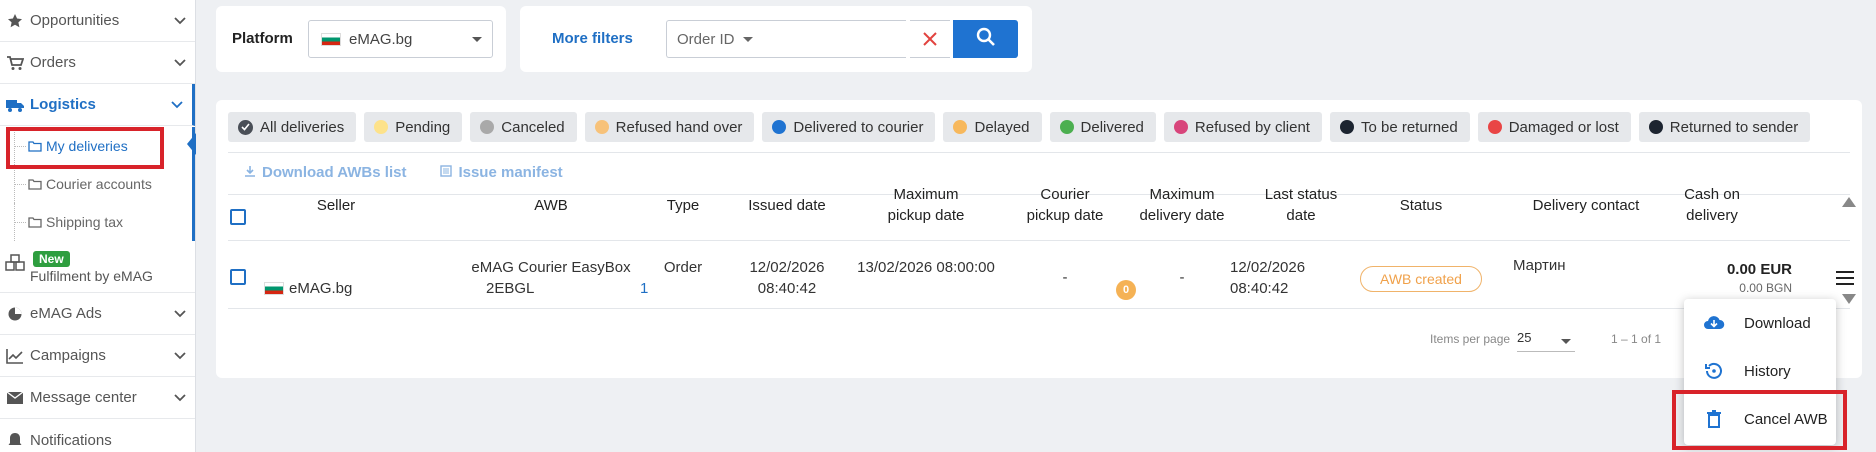 The height and width of the screenshot is (452, 1876). What do you see at coordinates (97, 105) in the screenshot?
I see `sidebar-item-logistics: Logistics` at bounding box center [97, 105].